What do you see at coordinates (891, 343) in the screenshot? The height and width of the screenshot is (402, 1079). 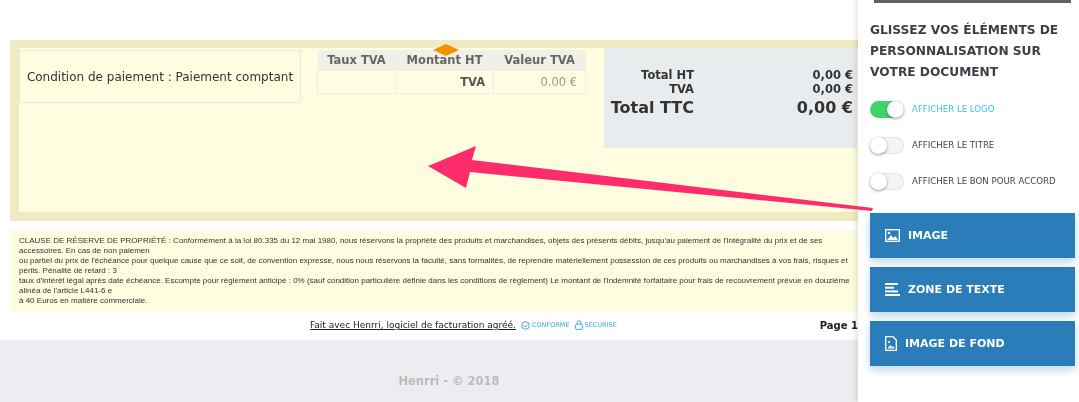 I see `image-file-icon` at bounding box center [891, 343].